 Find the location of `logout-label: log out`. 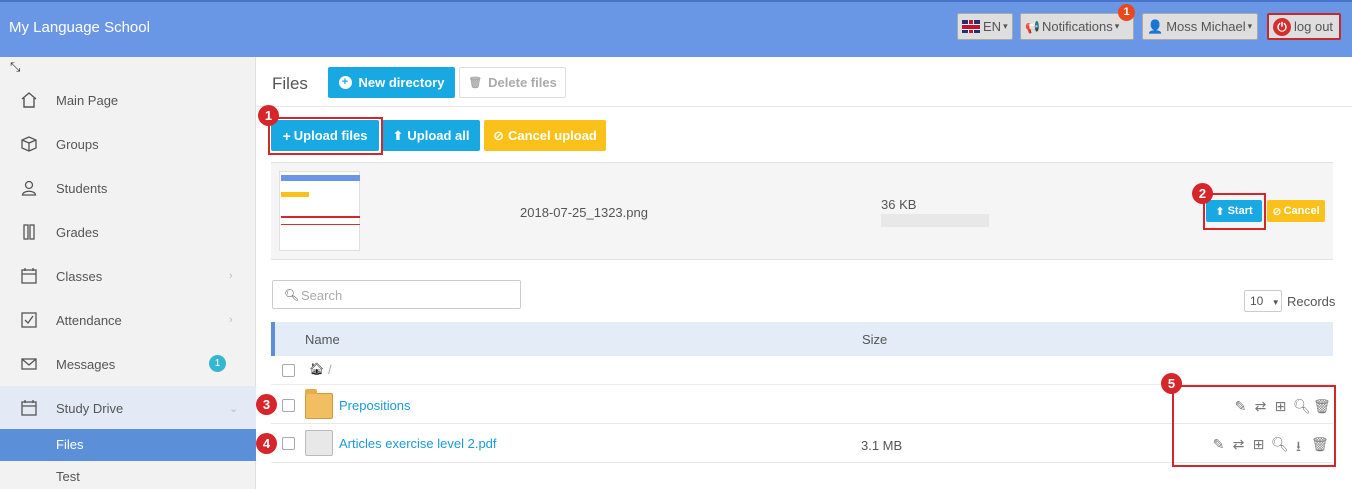

logout-label: log out is located at coordinates (1314, 26).